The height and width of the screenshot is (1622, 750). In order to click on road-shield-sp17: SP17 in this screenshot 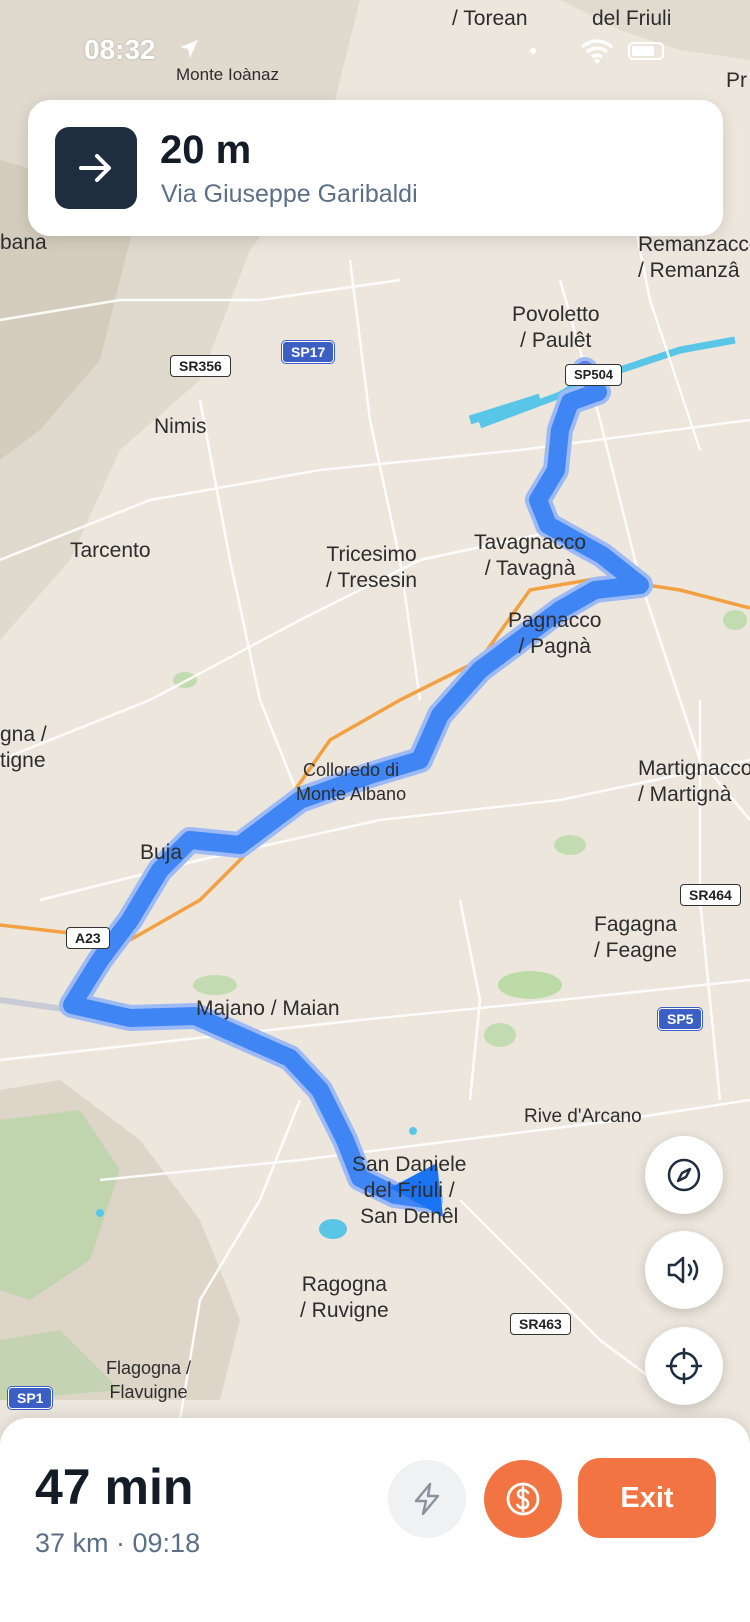, I will do `click(308, 352)`.